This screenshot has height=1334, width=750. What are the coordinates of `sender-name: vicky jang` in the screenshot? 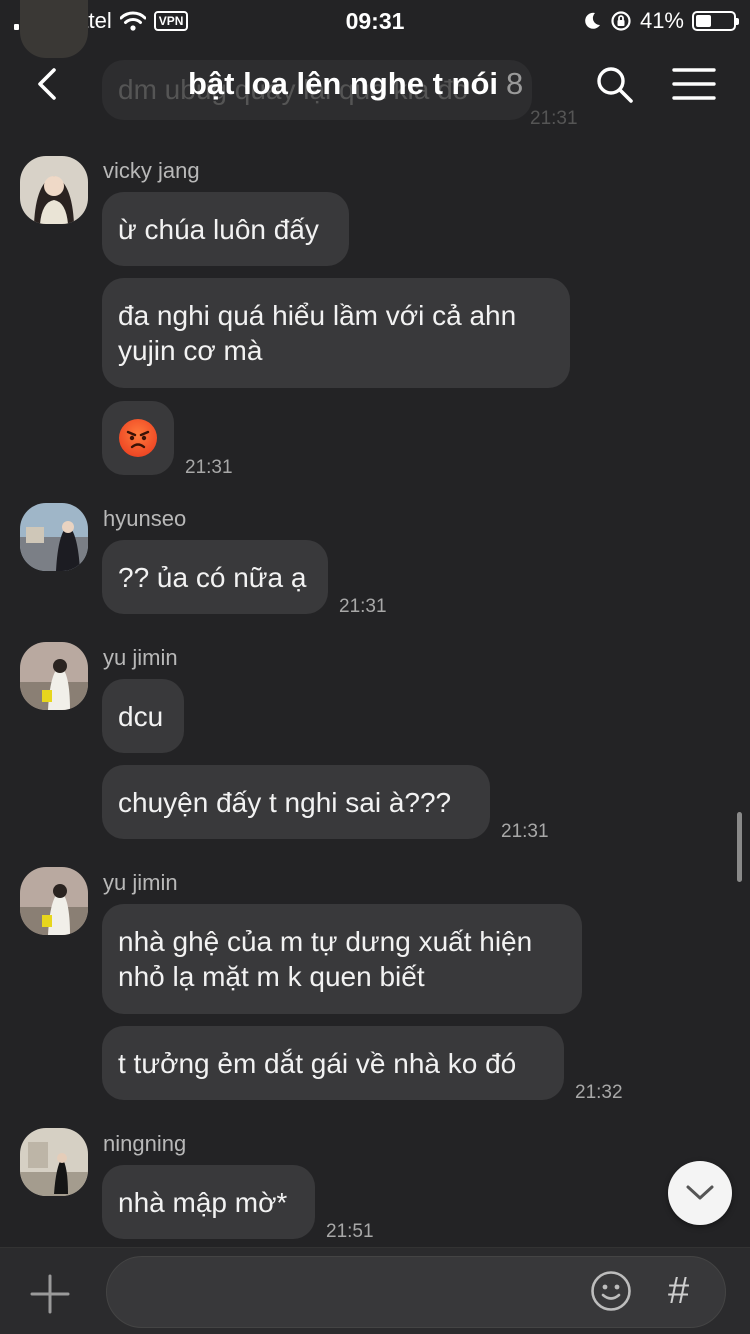 It's located at (151, 170).